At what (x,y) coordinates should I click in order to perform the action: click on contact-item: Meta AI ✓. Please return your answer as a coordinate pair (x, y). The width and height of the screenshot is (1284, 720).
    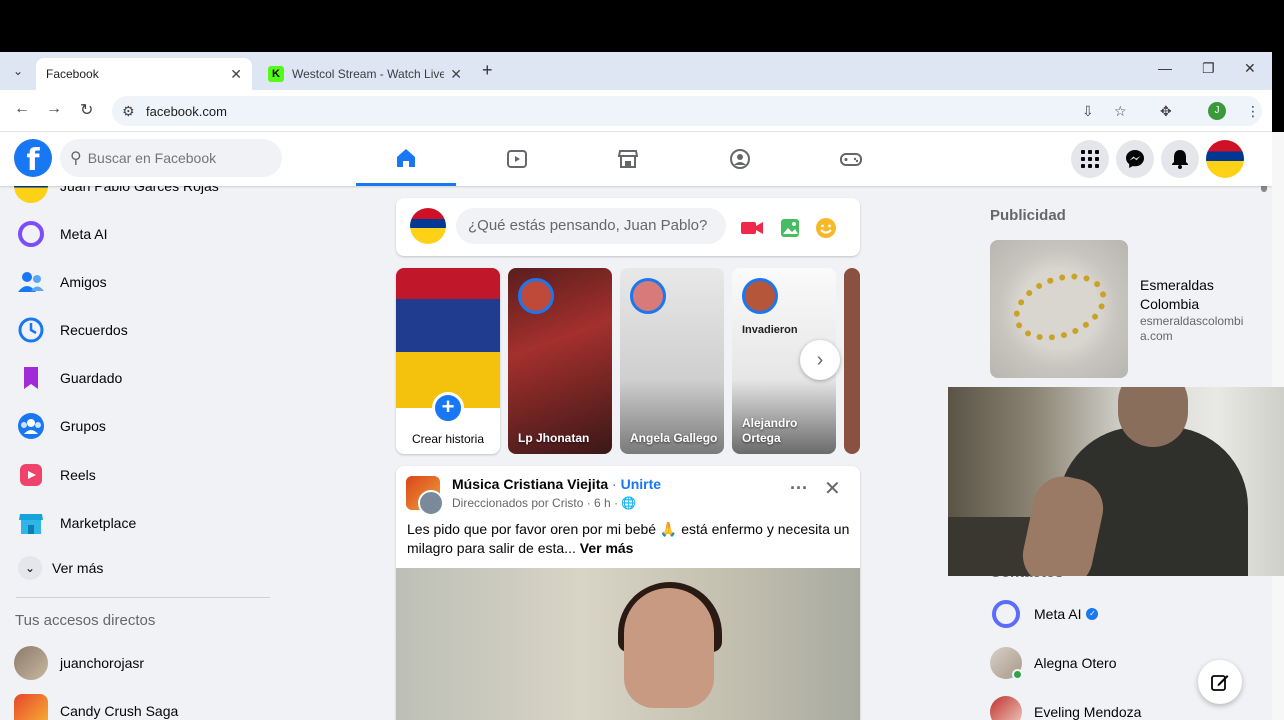
    Looking at the image, I should click on (1120, 614).